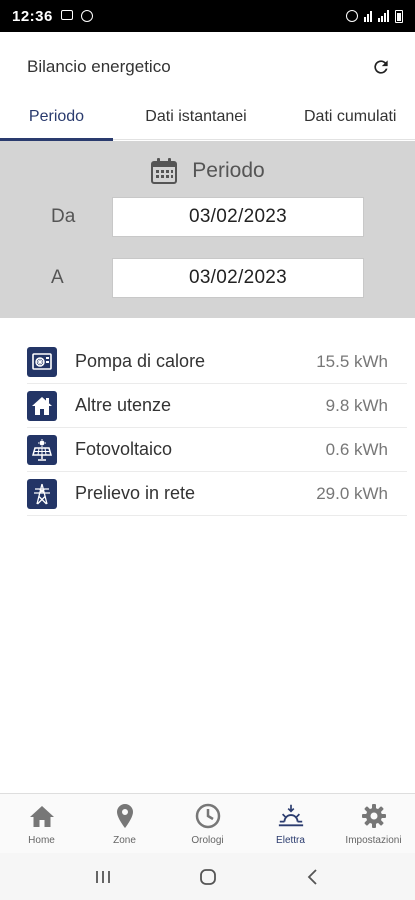 The image size is (415, 900). What do you see at coordinates (217, 494) in the screenshot?
I see `list-item: Prelievo in rete 29.0 kWh` at bounding box center [217, 494].